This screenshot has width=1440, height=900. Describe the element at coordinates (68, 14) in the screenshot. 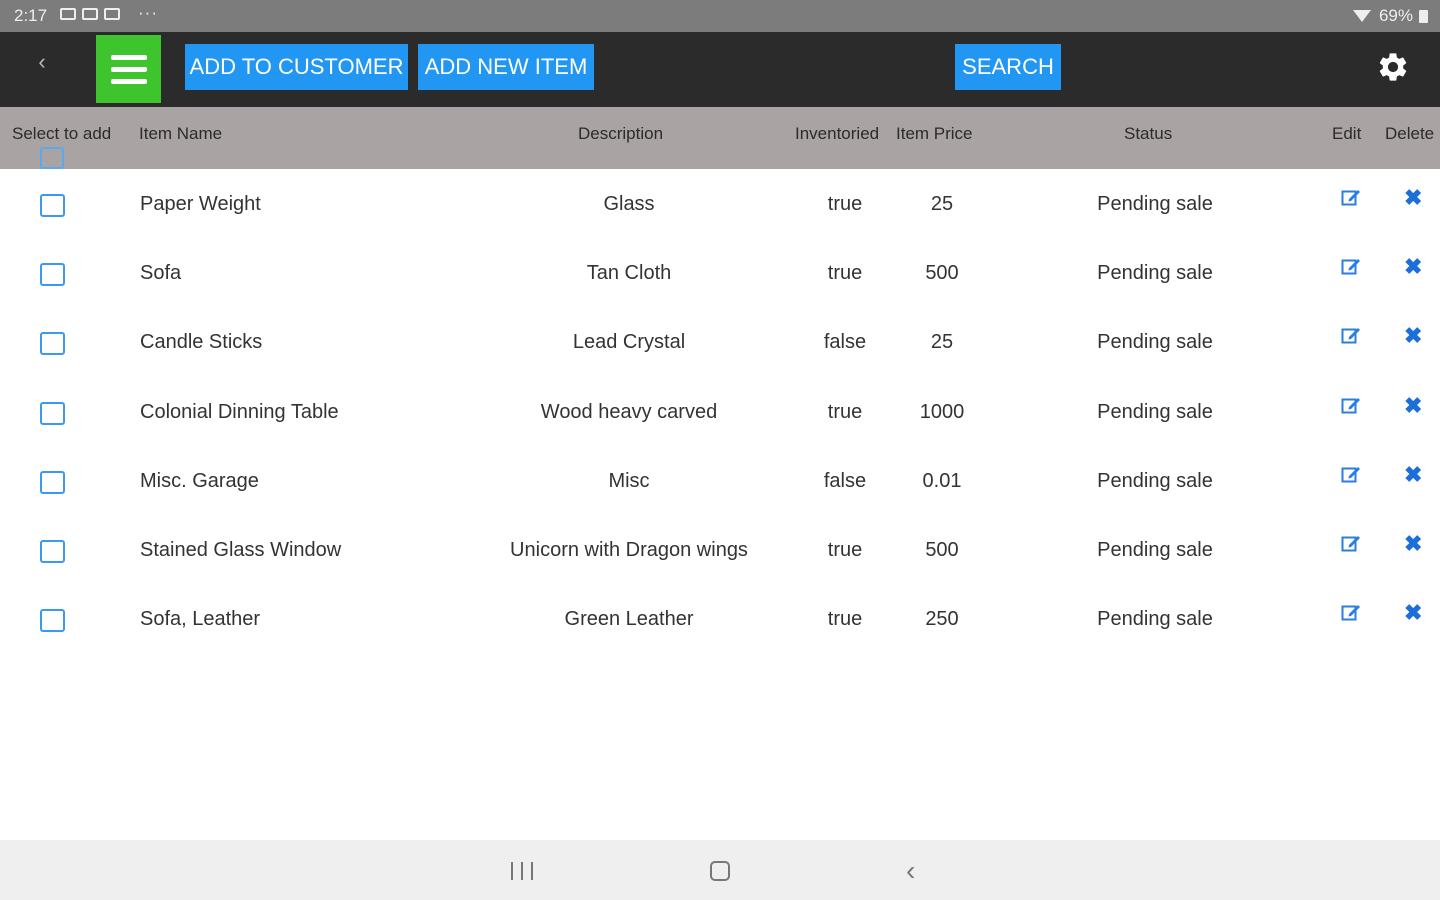

I see `image-notification-icon` at that location.